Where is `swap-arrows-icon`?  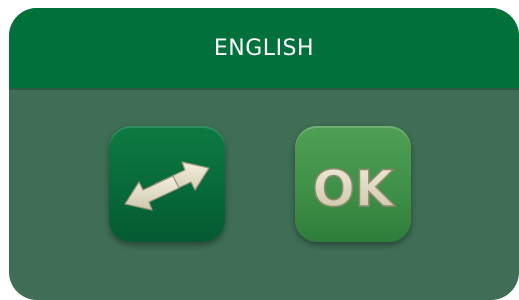
swap-arrows-icon is located at coordinates (167, 186).